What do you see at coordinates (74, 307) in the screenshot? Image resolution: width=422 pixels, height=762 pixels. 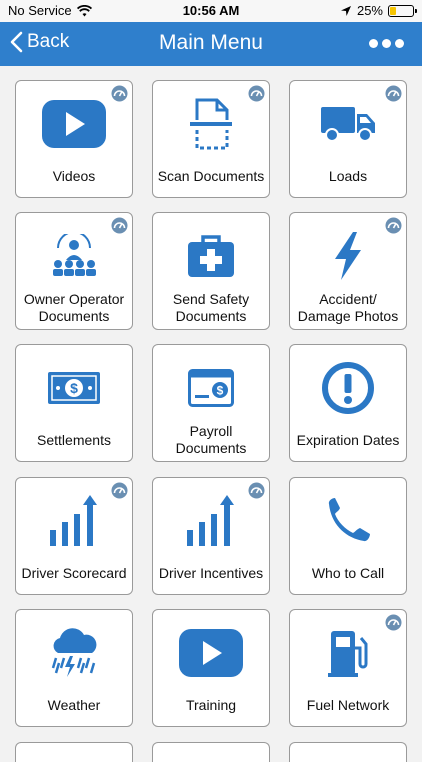 I see `tile-label: Owner Operator Documents` at bounding box center [74, 307].